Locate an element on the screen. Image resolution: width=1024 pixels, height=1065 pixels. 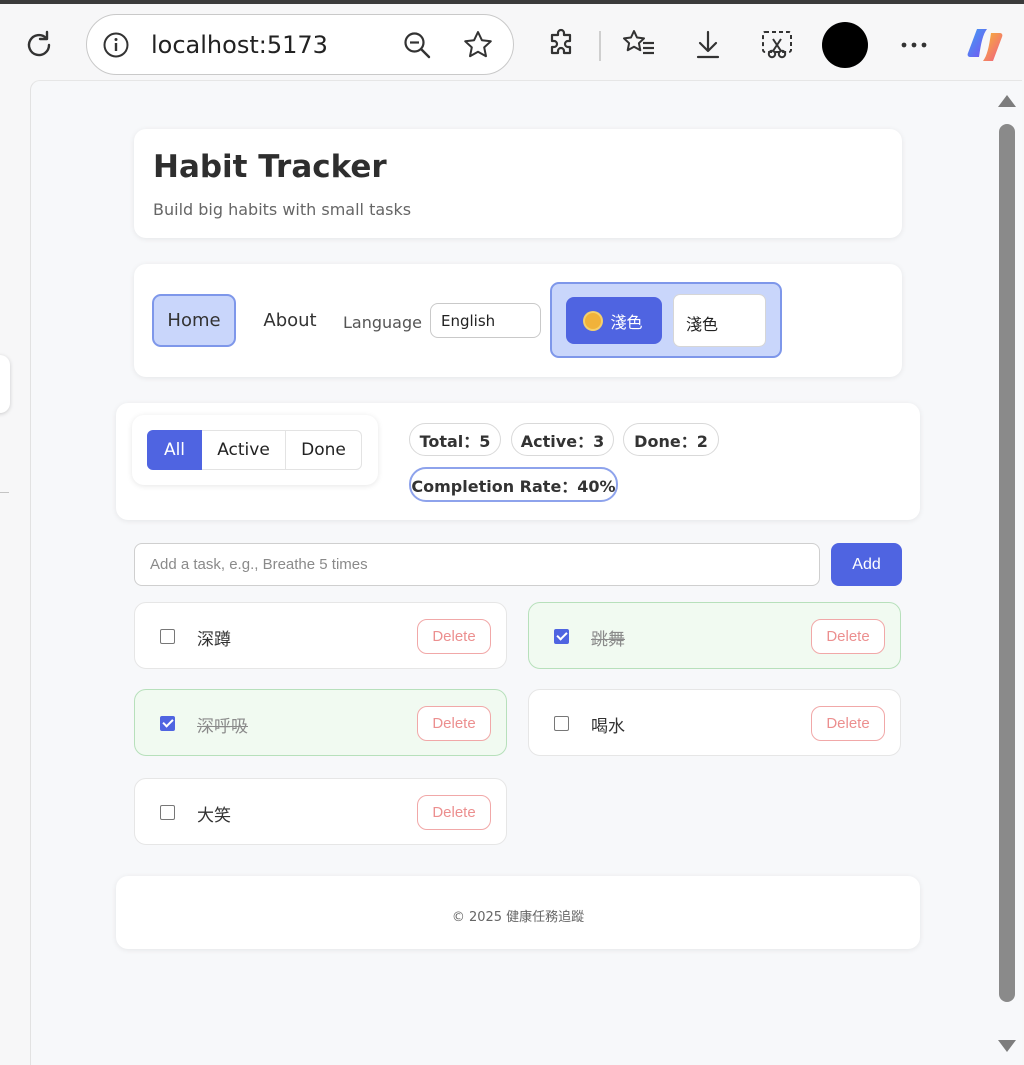
task-item: 跳舞 Delete is located at coordinates (714, 635).